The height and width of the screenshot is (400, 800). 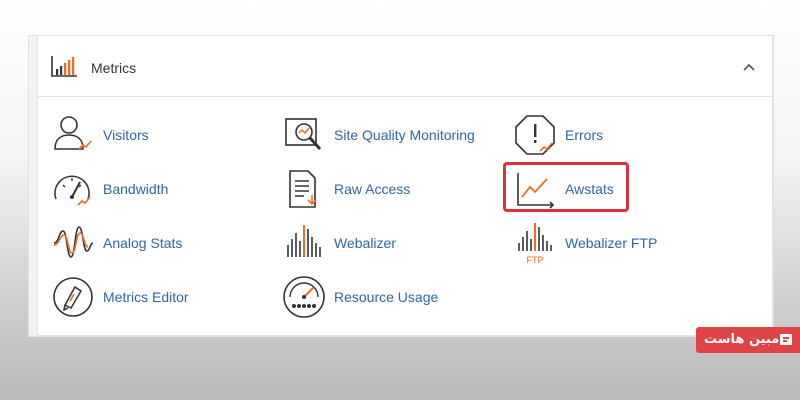 What do you see at coordinates (611, 243) in the screenshot?
I see `item-label: Webalizer FTP` at bounding box center [611, 243].